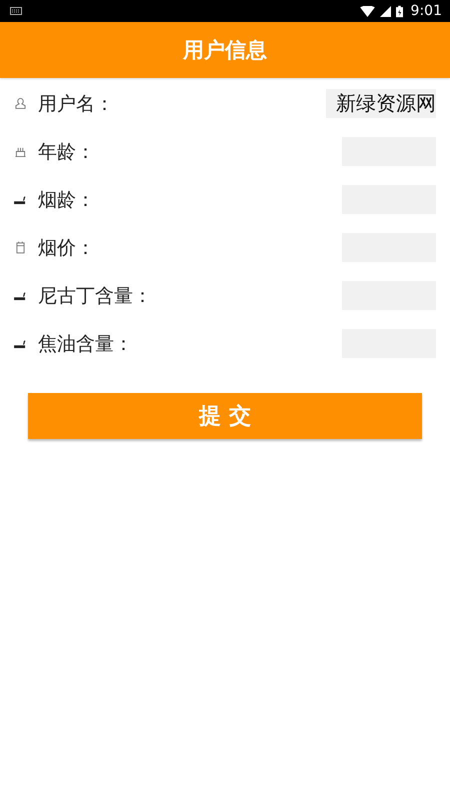 The height and width of the screenshot is (800, 450). Describe the element at coordinates (20, 103) in the screenshot. I see `person-icon` at that location.